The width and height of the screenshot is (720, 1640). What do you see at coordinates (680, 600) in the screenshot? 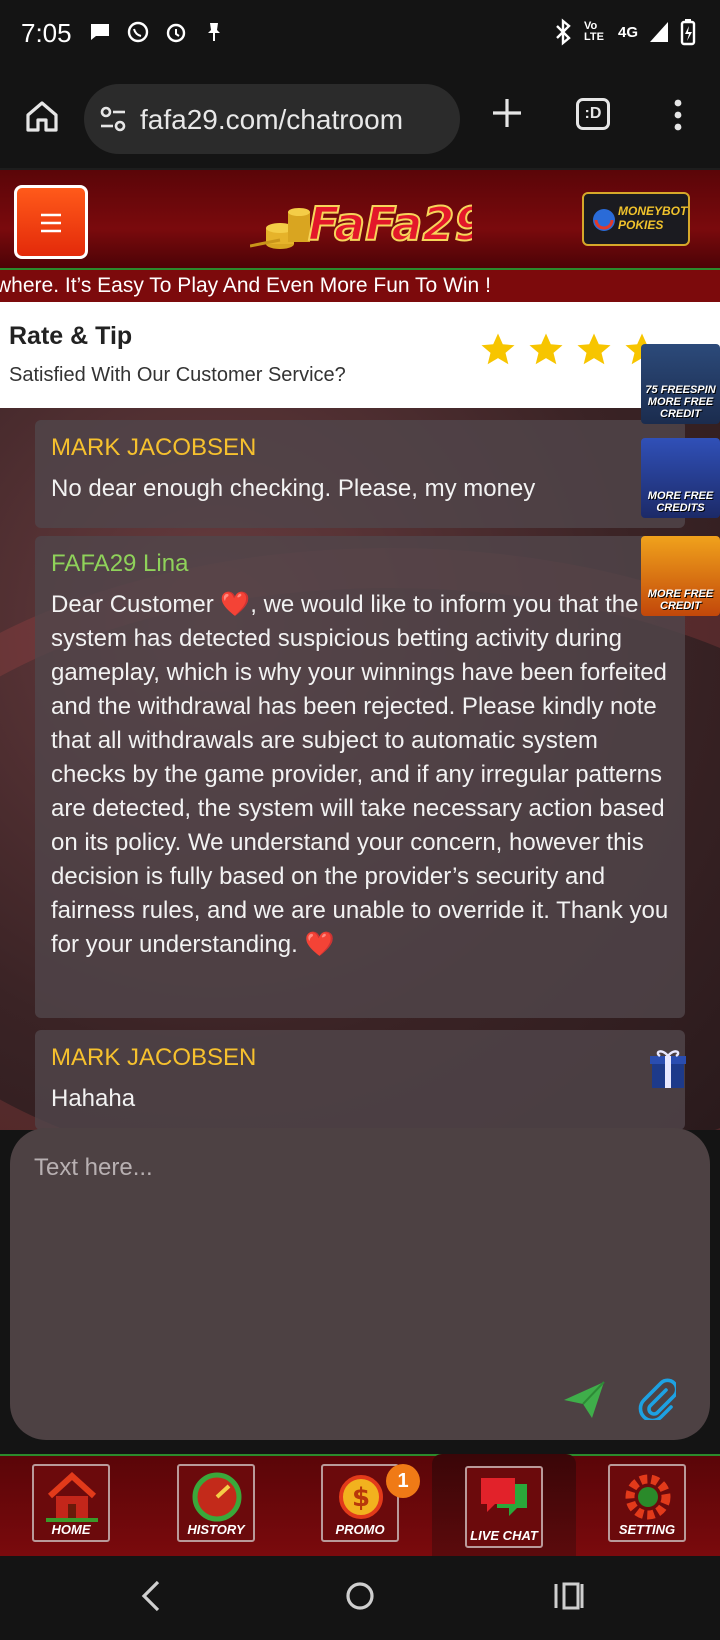
I see `promo-label: MORE FREE CREDIT` at bounding box center [680, 600].